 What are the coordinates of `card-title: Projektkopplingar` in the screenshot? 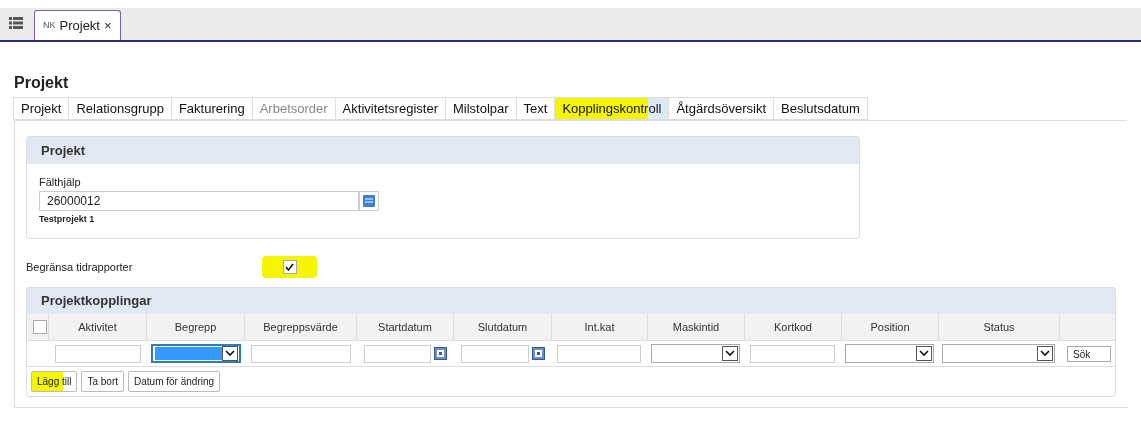 It's located at (571, 301).